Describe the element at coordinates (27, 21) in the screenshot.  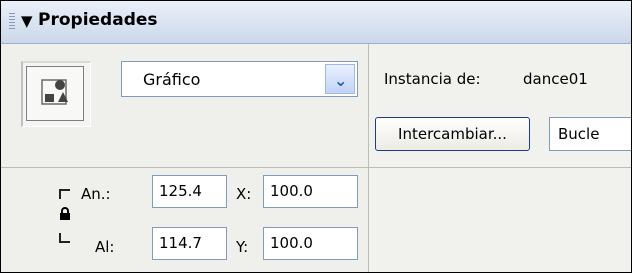
I see `triangle-down-icon: ▼` at that location.